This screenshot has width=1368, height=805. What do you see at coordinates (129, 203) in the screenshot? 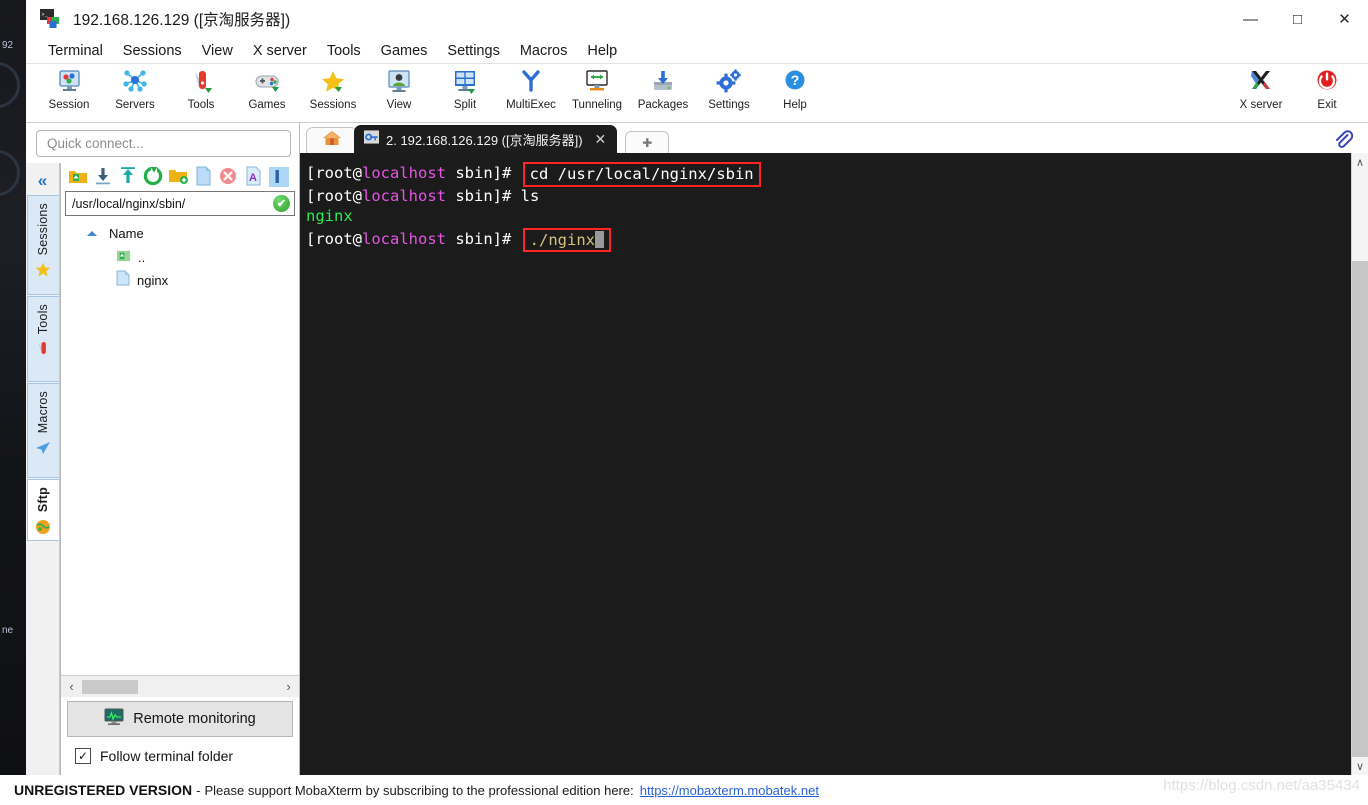
I see `file-path-value: /usr/local/nginx/sbin/` at bounding box center [129, 203].